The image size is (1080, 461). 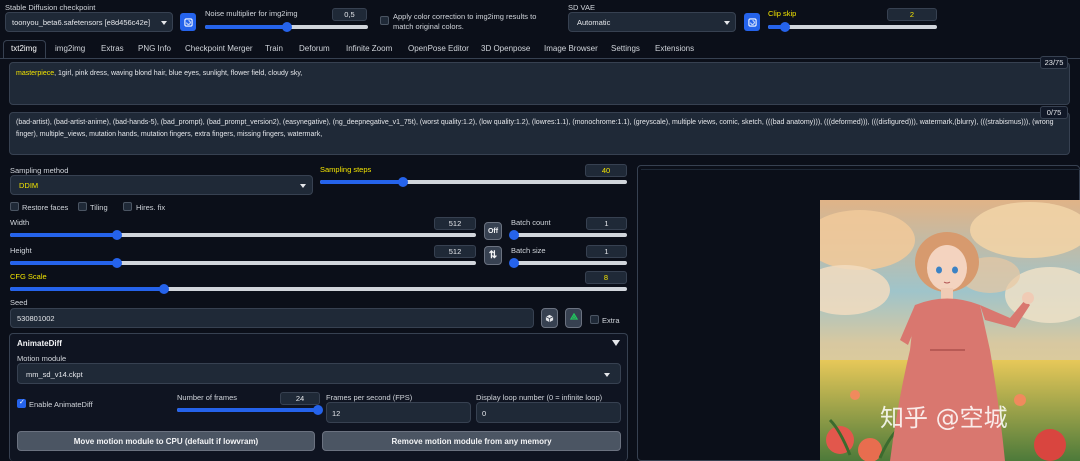 I want to click on batch-size-slider-thumb, so click(x=514, y=263).